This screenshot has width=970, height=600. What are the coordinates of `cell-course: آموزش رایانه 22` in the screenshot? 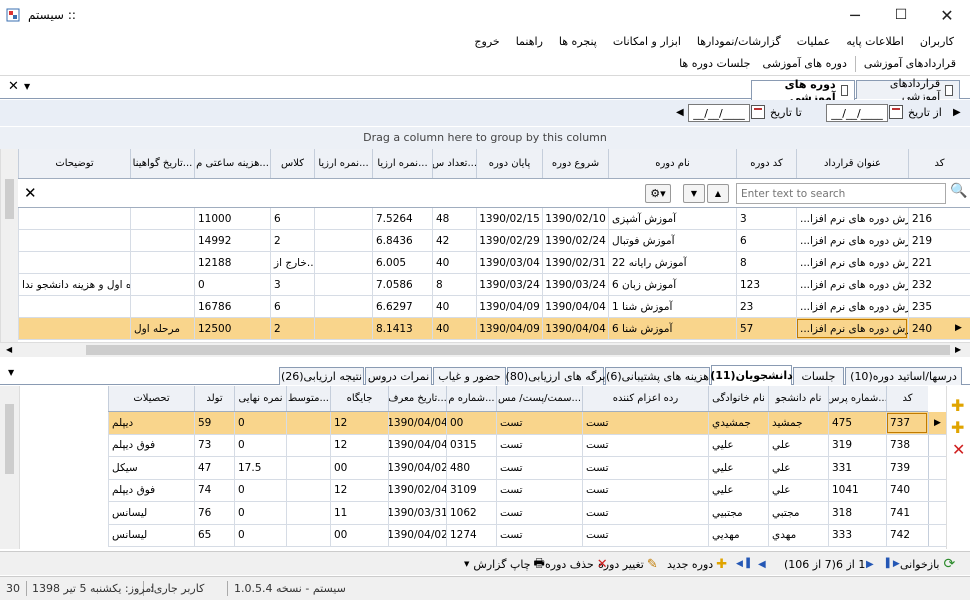 It's located at (672, 262).